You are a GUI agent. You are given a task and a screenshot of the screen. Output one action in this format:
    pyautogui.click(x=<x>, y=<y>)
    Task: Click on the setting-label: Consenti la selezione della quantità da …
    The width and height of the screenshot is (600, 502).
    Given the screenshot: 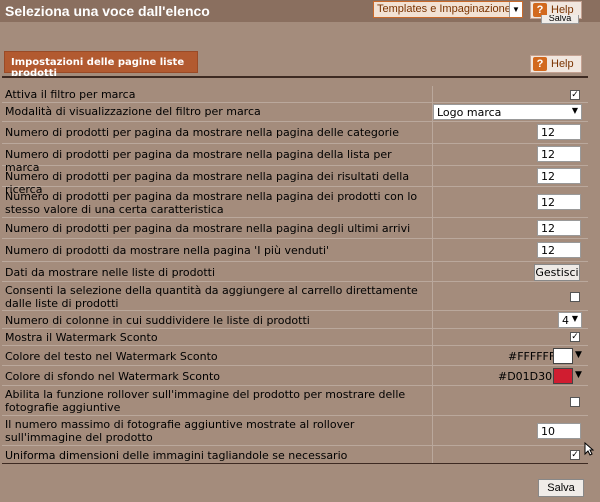 What is the action you would take?
    pyautogui.click(x=211, y=297)
    